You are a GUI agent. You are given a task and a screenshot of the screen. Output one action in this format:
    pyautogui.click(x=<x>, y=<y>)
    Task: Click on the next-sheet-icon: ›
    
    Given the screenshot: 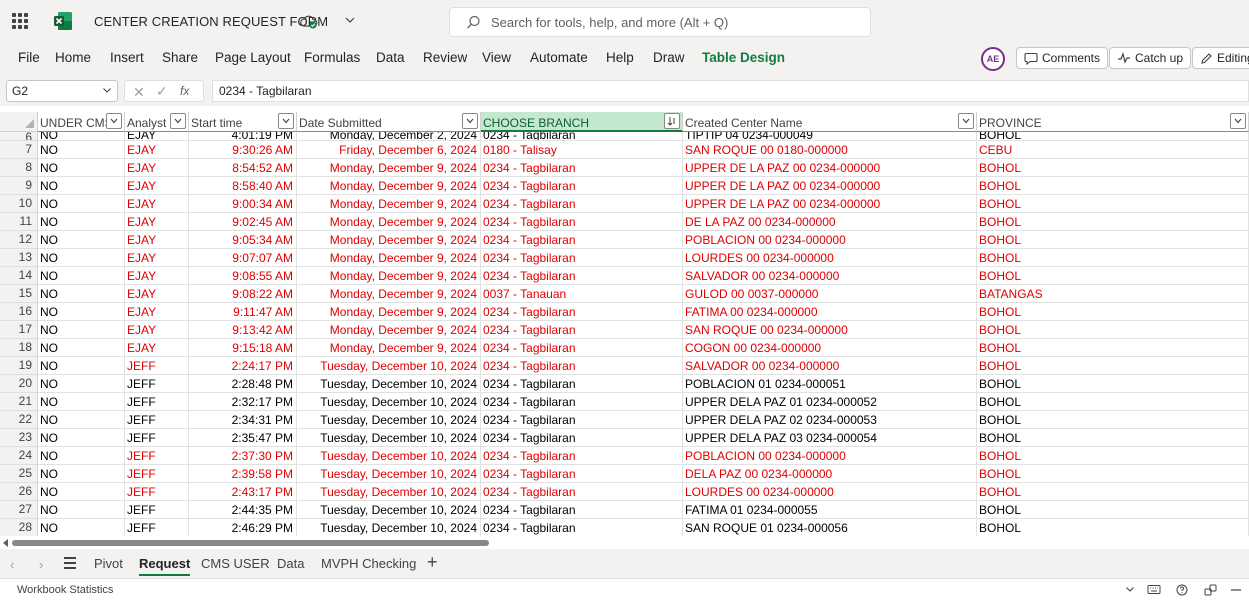 What is the action you would take?
    pyautogui.click(x=41, y=564)
    